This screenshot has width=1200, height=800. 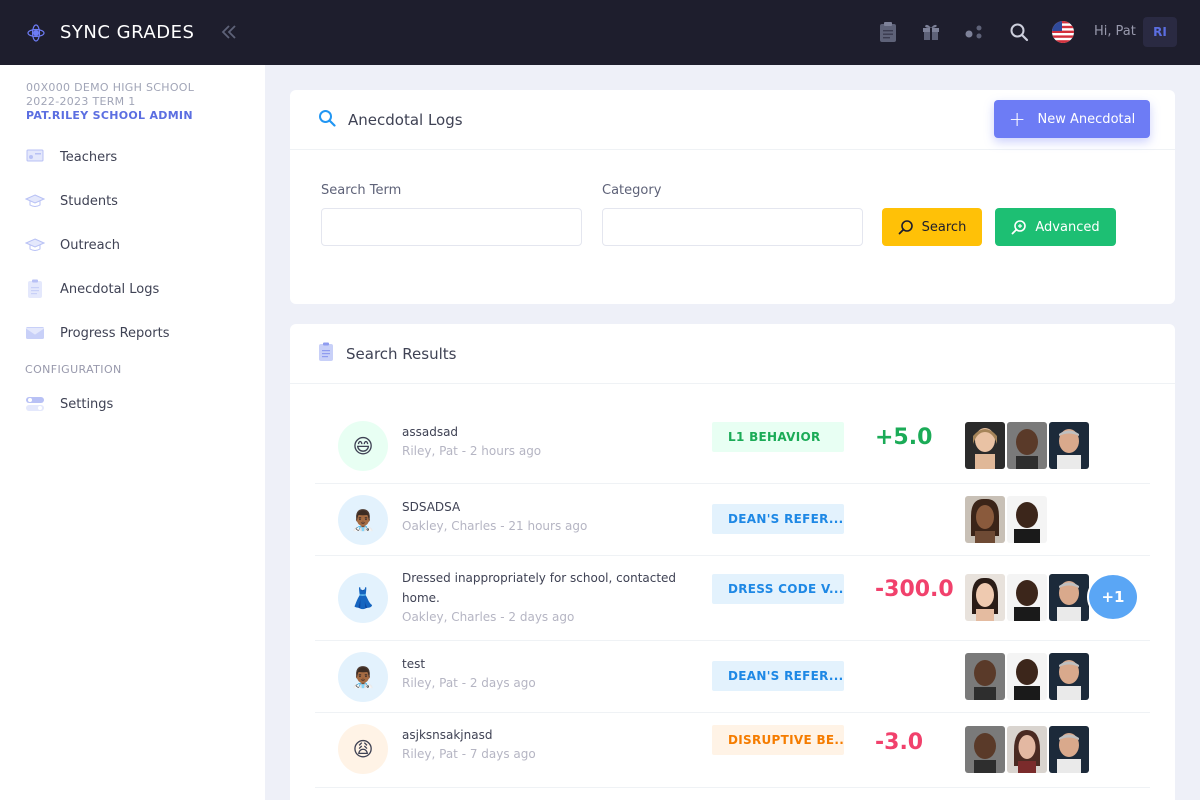 I want to click on advanced-search-button: Advanced, so click(x=1055, y=227).